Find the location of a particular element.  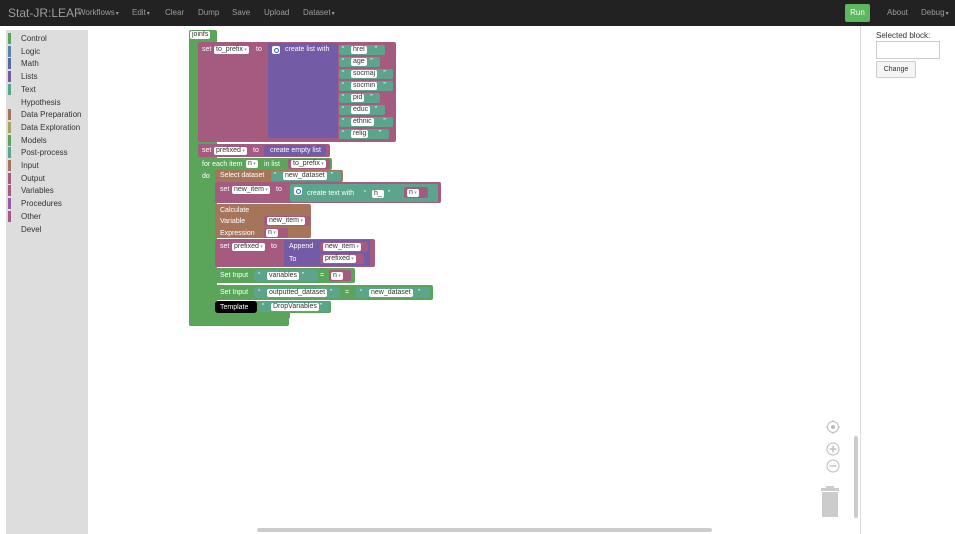

upload-button: Upload is located at coordinates (276, 12).